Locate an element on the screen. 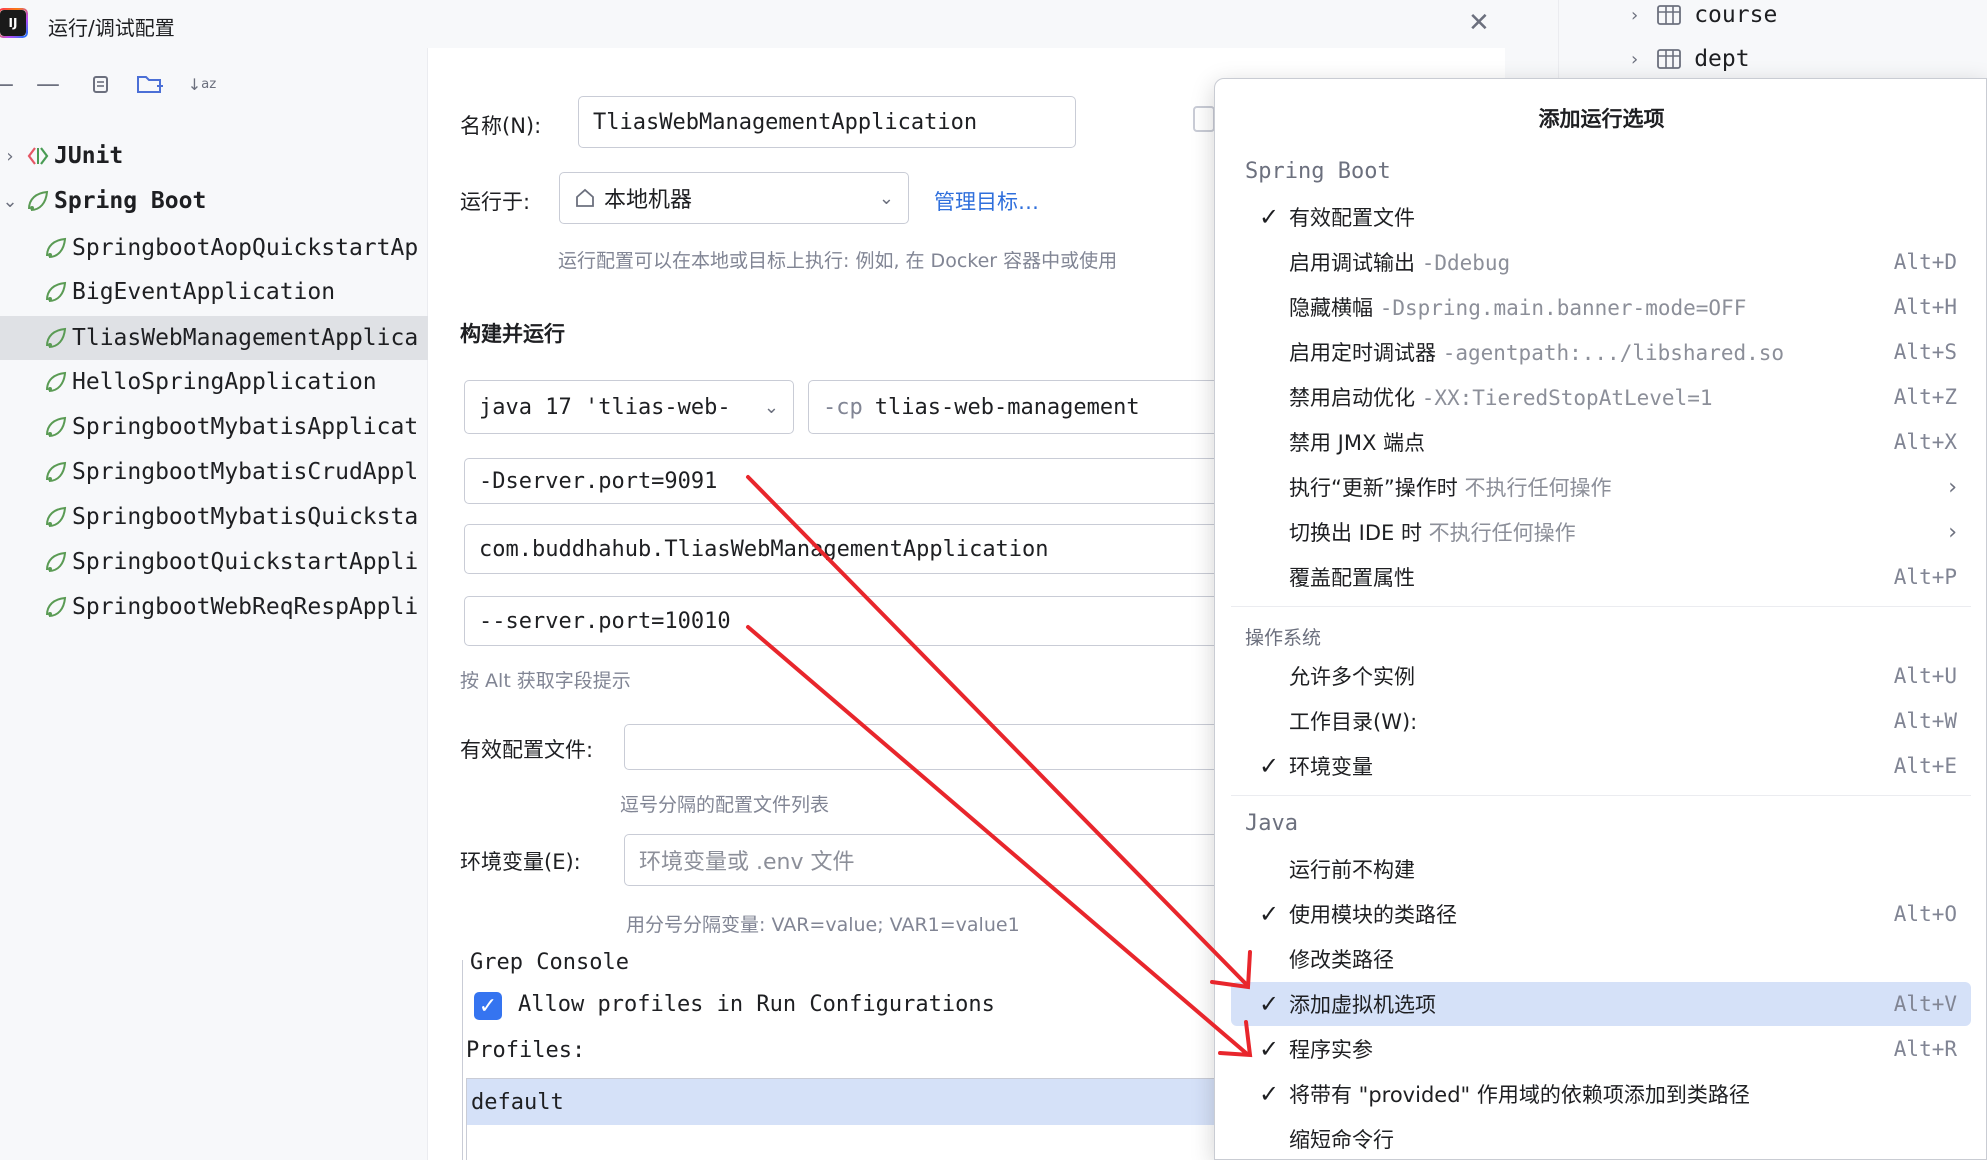  name-input: TliasWebManagementApplication is located at coordinates (827, 122).